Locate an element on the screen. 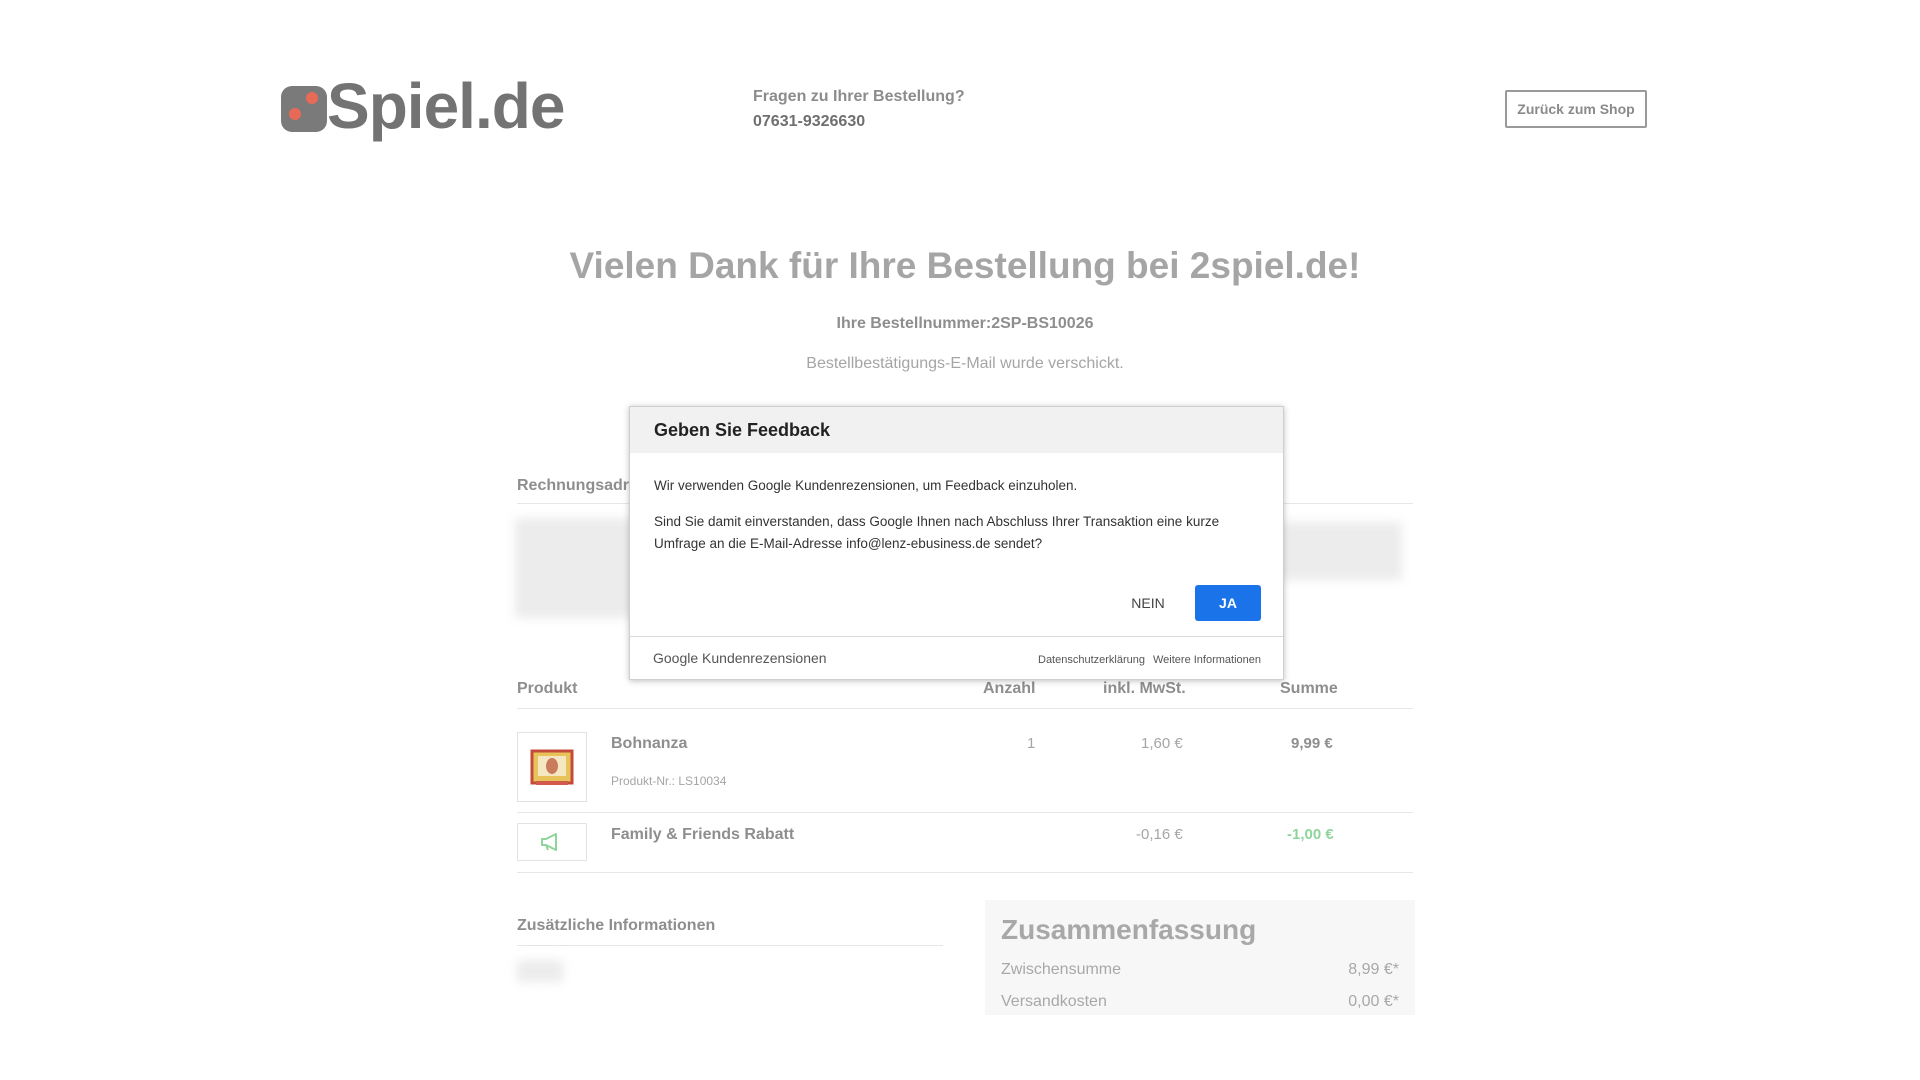 This screenshot has height=1080, width=1920. discount-vat: -0,16 € is located at coordinates (1159, 834).